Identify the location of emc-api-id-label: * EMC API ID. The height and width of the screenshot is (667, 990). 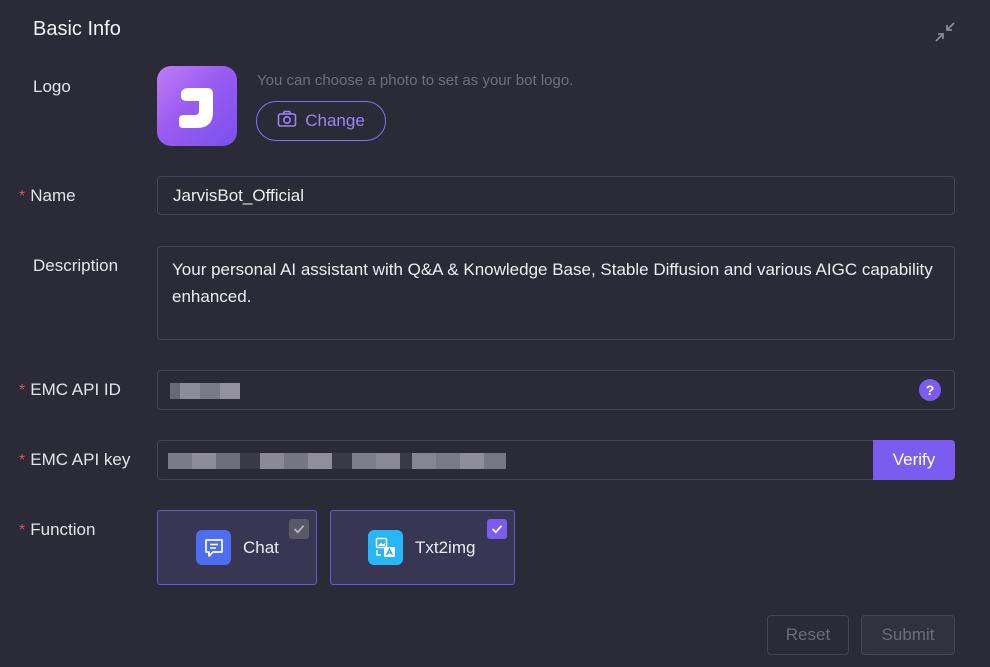
(70, 389).